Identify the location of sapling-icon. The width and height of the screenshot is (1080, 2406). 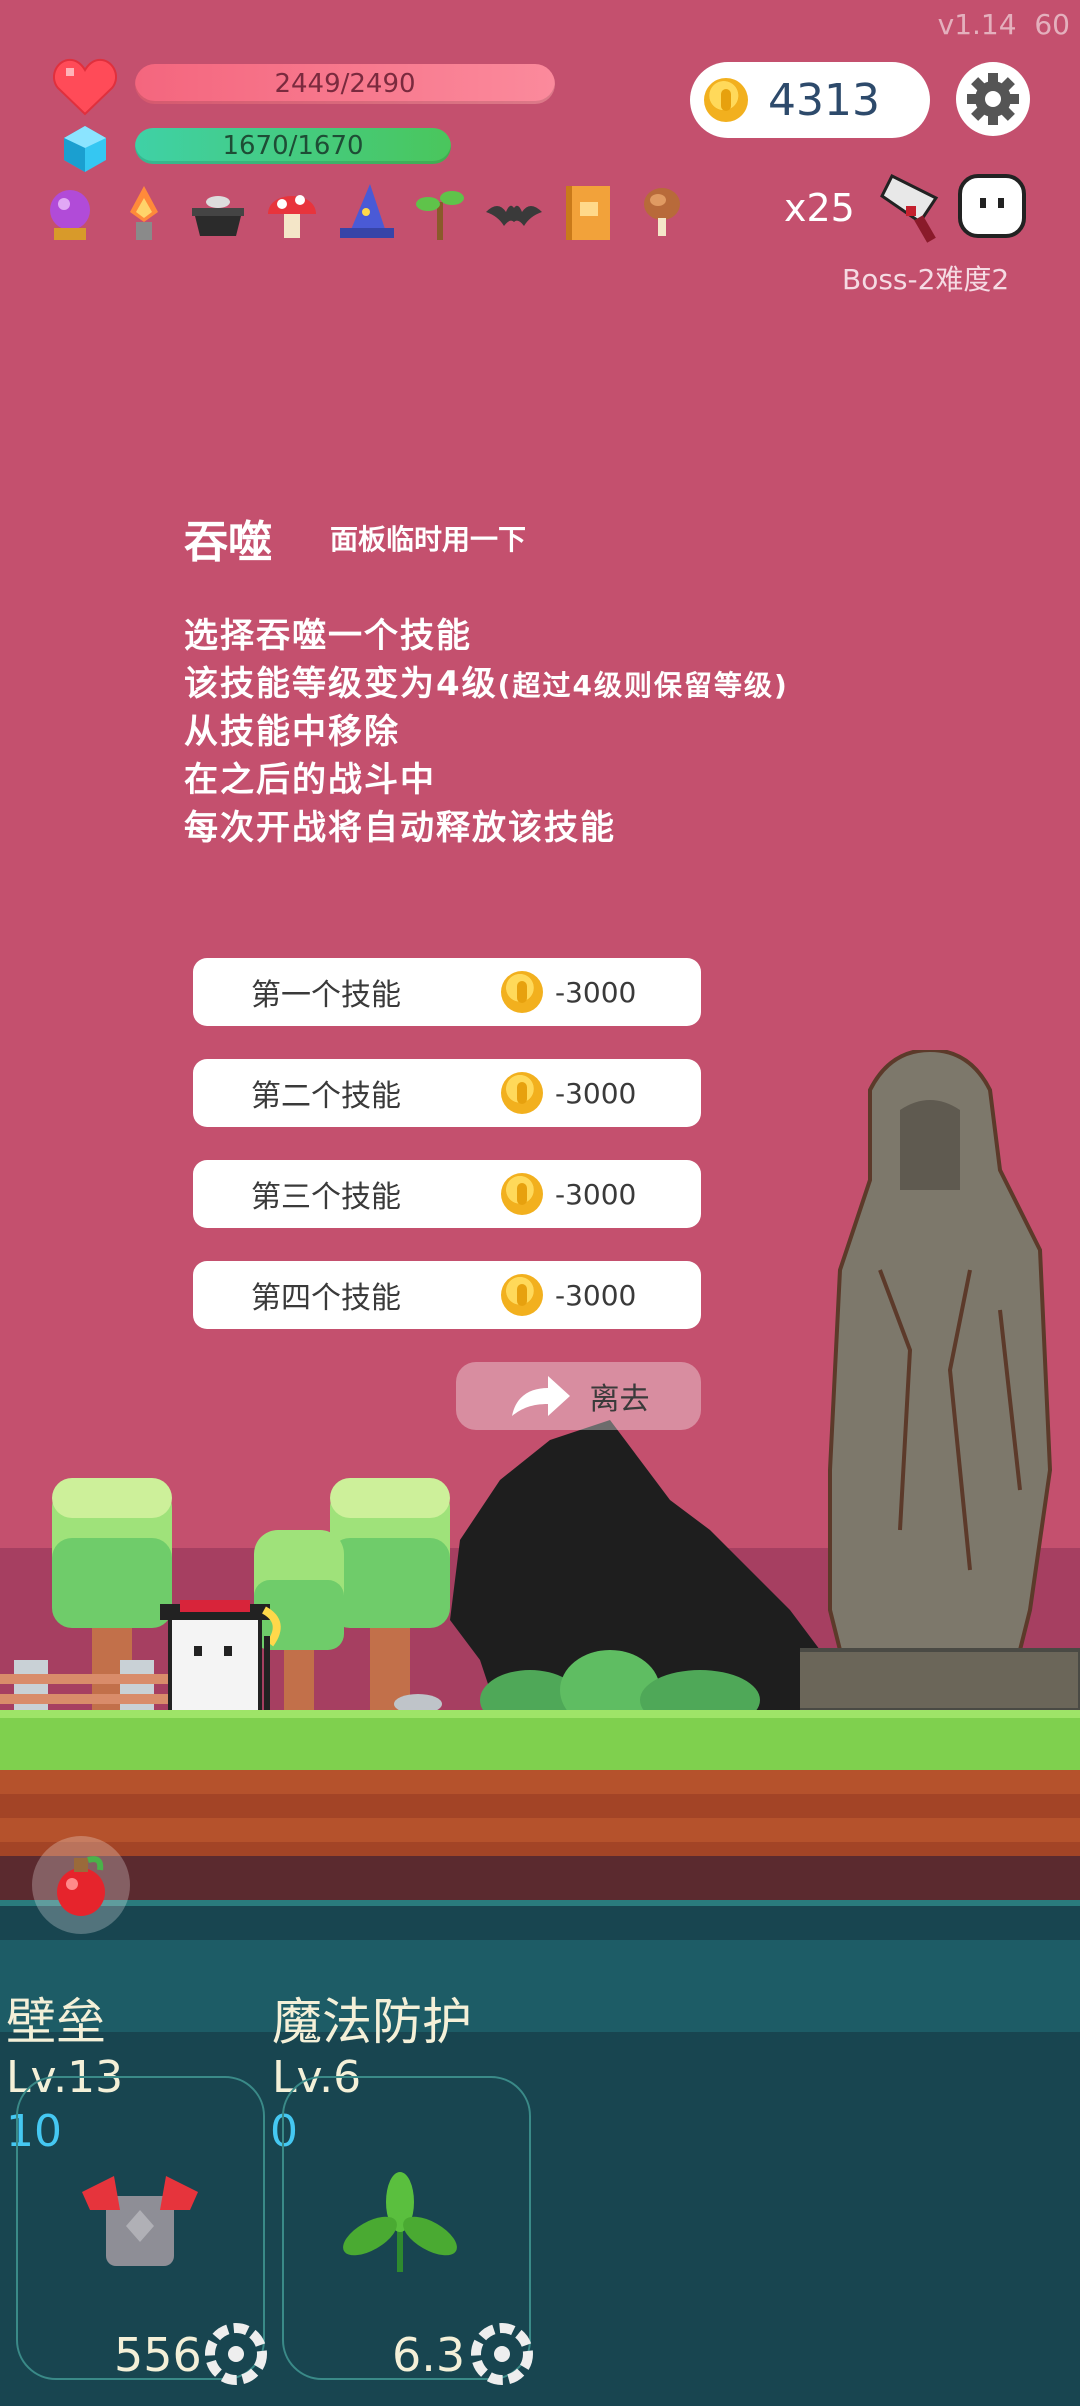
(440, 213).